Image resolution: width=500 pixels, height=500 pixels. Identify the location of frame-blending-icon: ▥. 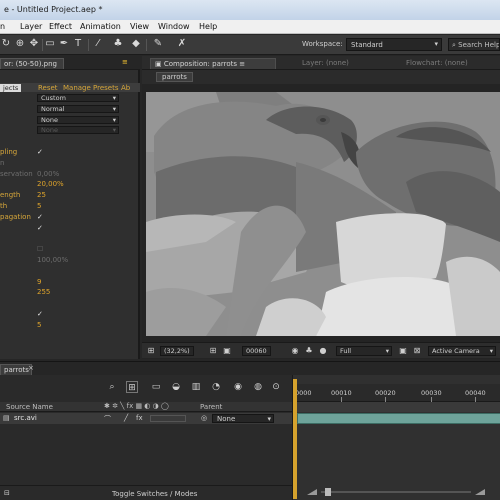
(196, 387).